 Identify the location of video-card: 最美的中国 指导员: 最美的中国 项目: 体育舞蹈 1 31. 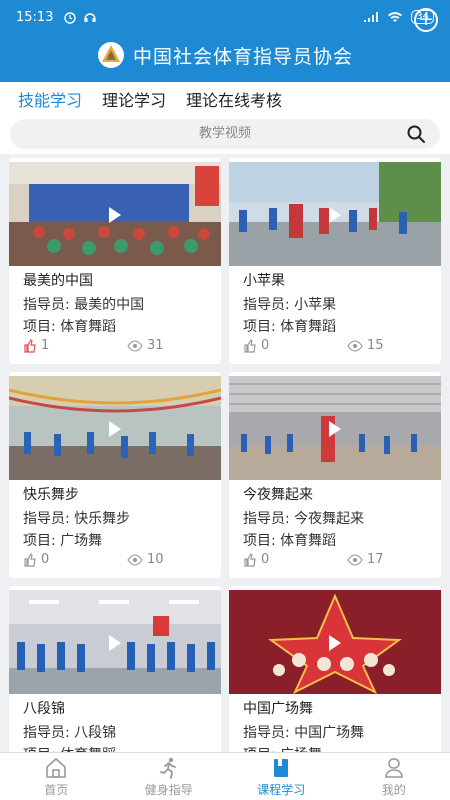
(115, 261).